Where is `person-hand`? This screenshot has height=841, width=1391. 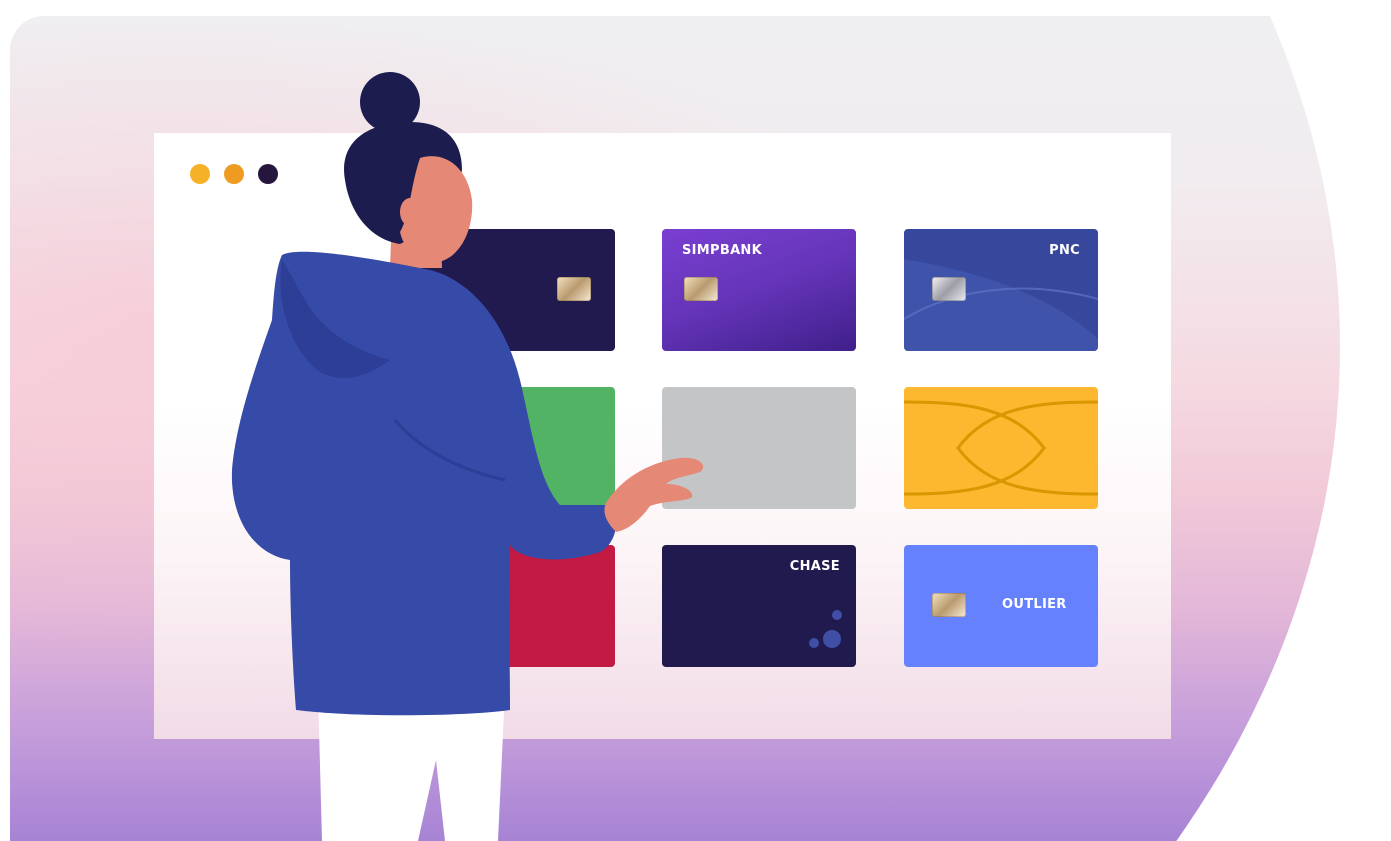 person-hand is located at coordinates (654, 494).